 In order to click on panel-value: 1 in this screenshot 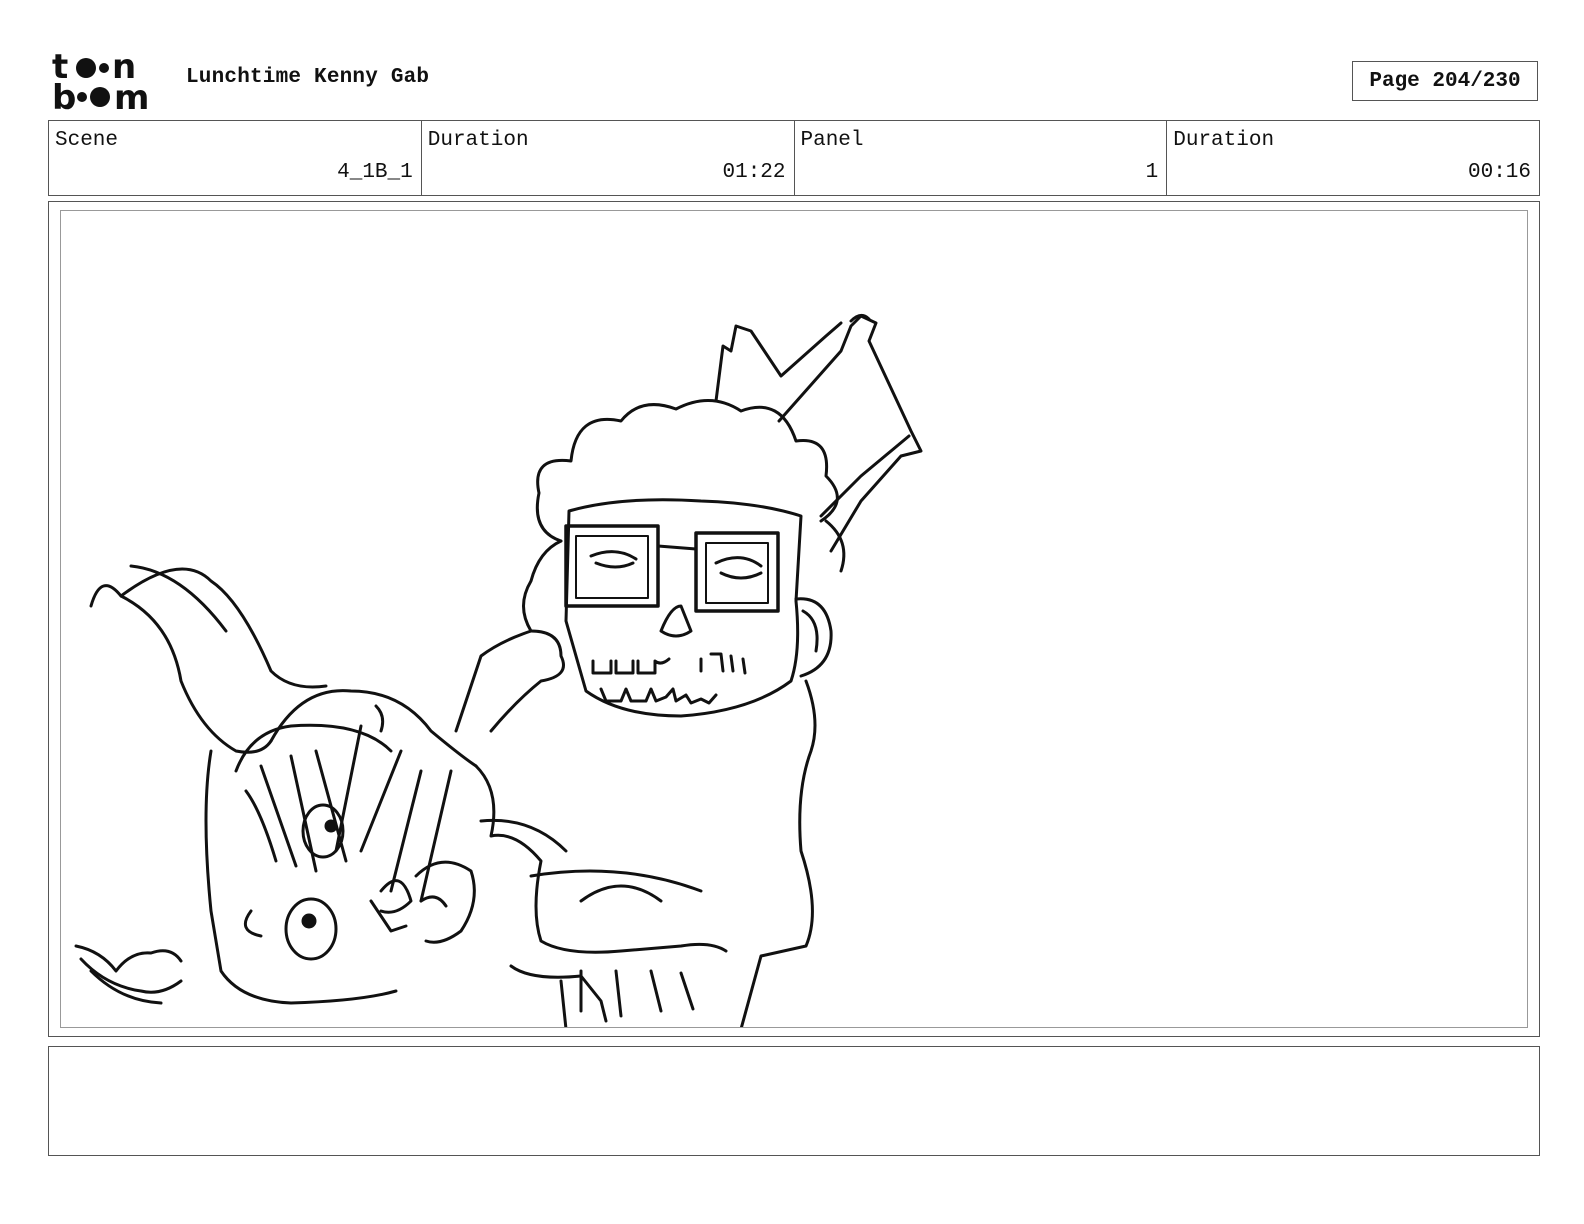, I will do `click(1152, 172)`.